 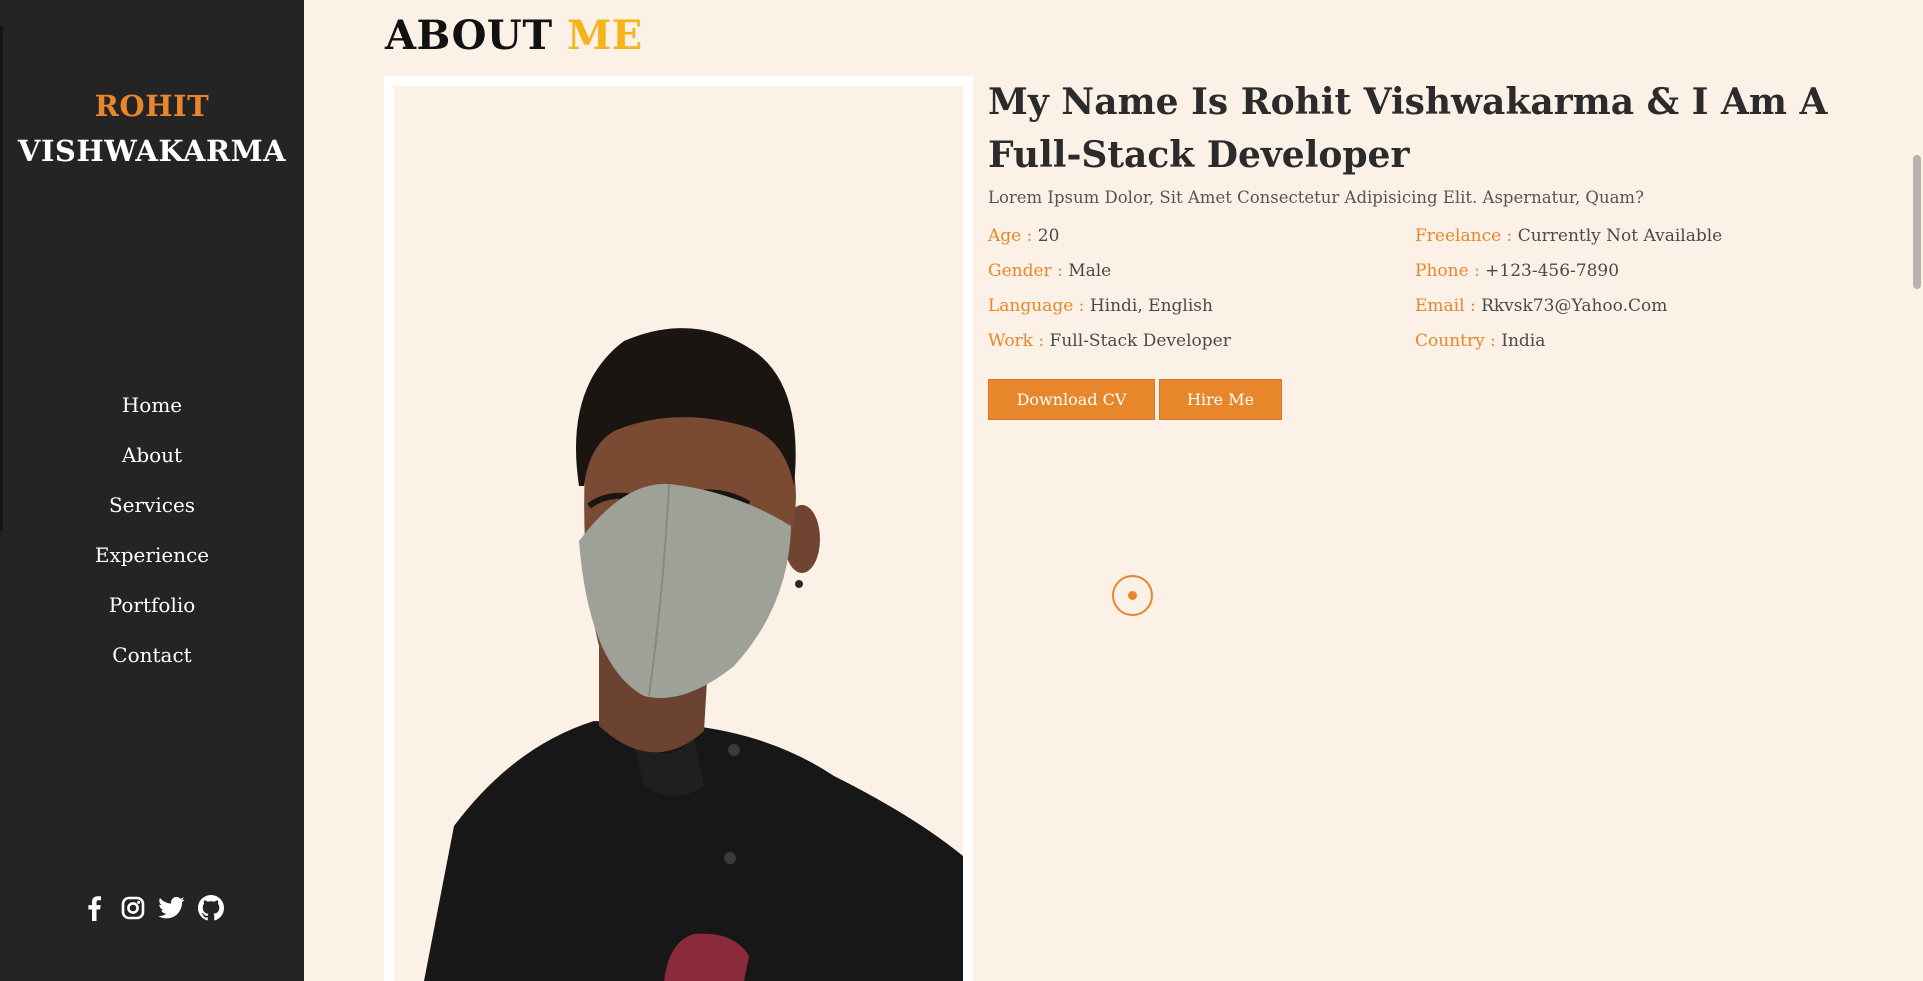 I want to click on nav-item-label: About, so click(x=152, y=455).